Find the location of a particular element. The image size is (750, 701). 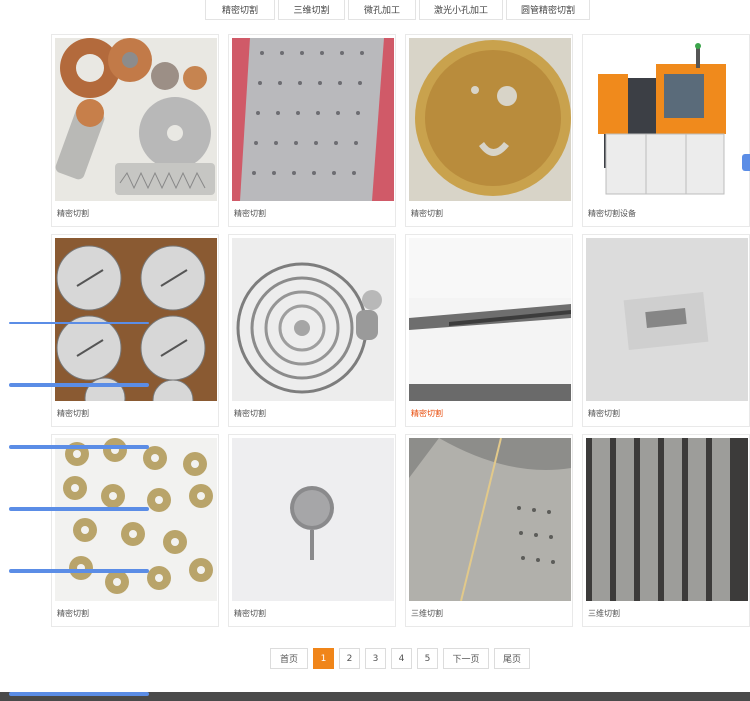

micro-mesh-photo is located at coordinates (667, 319).